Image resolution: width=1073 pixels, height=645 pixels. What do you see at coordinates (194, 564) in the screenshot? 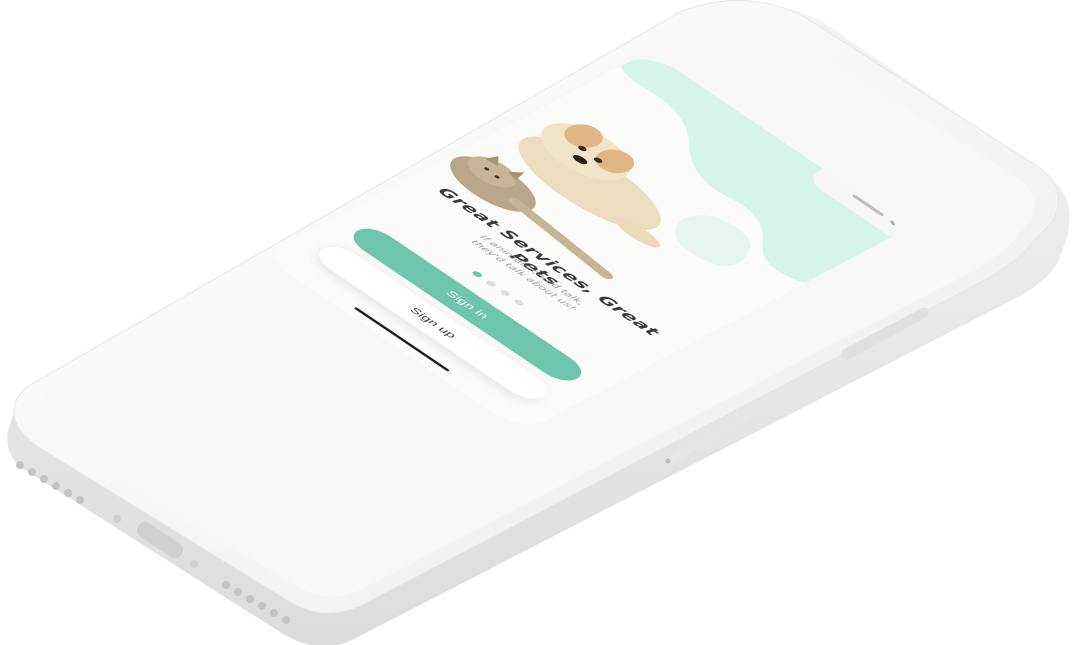
I see `screw-right` at bounding box center [194, 564].